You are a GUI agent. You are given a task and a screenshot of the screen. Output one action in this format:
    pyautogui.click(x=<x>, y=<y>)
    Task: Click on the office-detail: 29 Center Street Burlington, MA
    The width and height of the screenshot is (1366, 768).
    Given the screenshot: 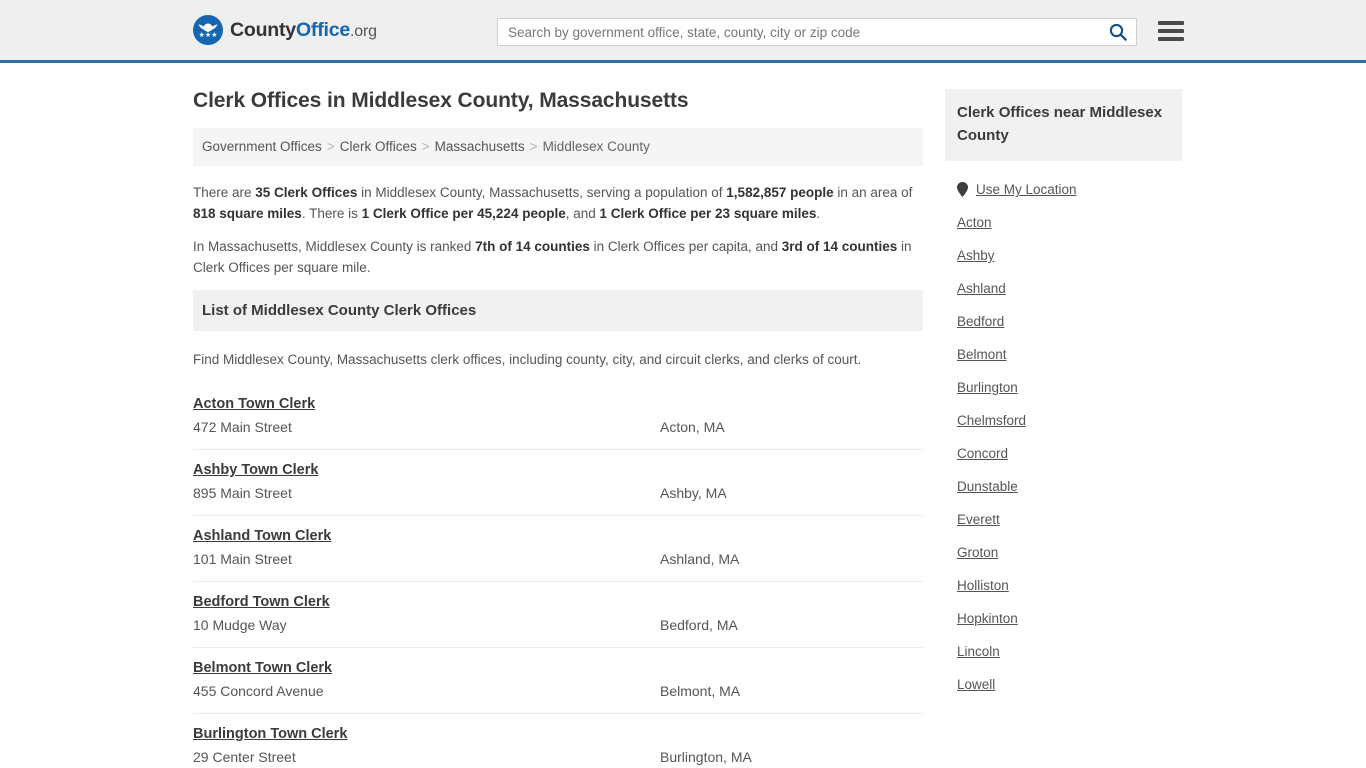 What is the action you would take?
    pyautogui.click(x=558, y=757)
    